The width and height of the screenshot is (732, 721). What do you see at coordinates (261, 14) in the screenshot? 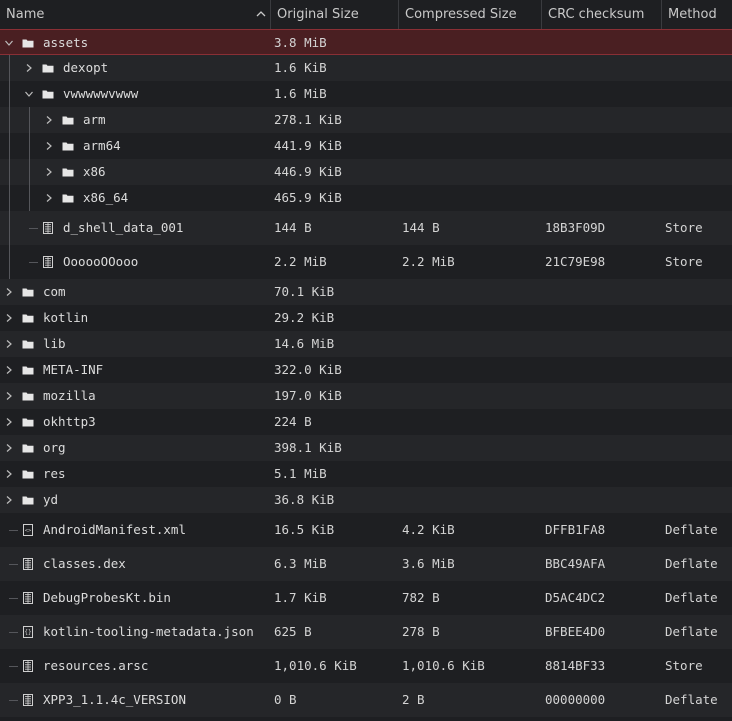
I see `sort-ascending-icon` at bounding box center [261, 14].